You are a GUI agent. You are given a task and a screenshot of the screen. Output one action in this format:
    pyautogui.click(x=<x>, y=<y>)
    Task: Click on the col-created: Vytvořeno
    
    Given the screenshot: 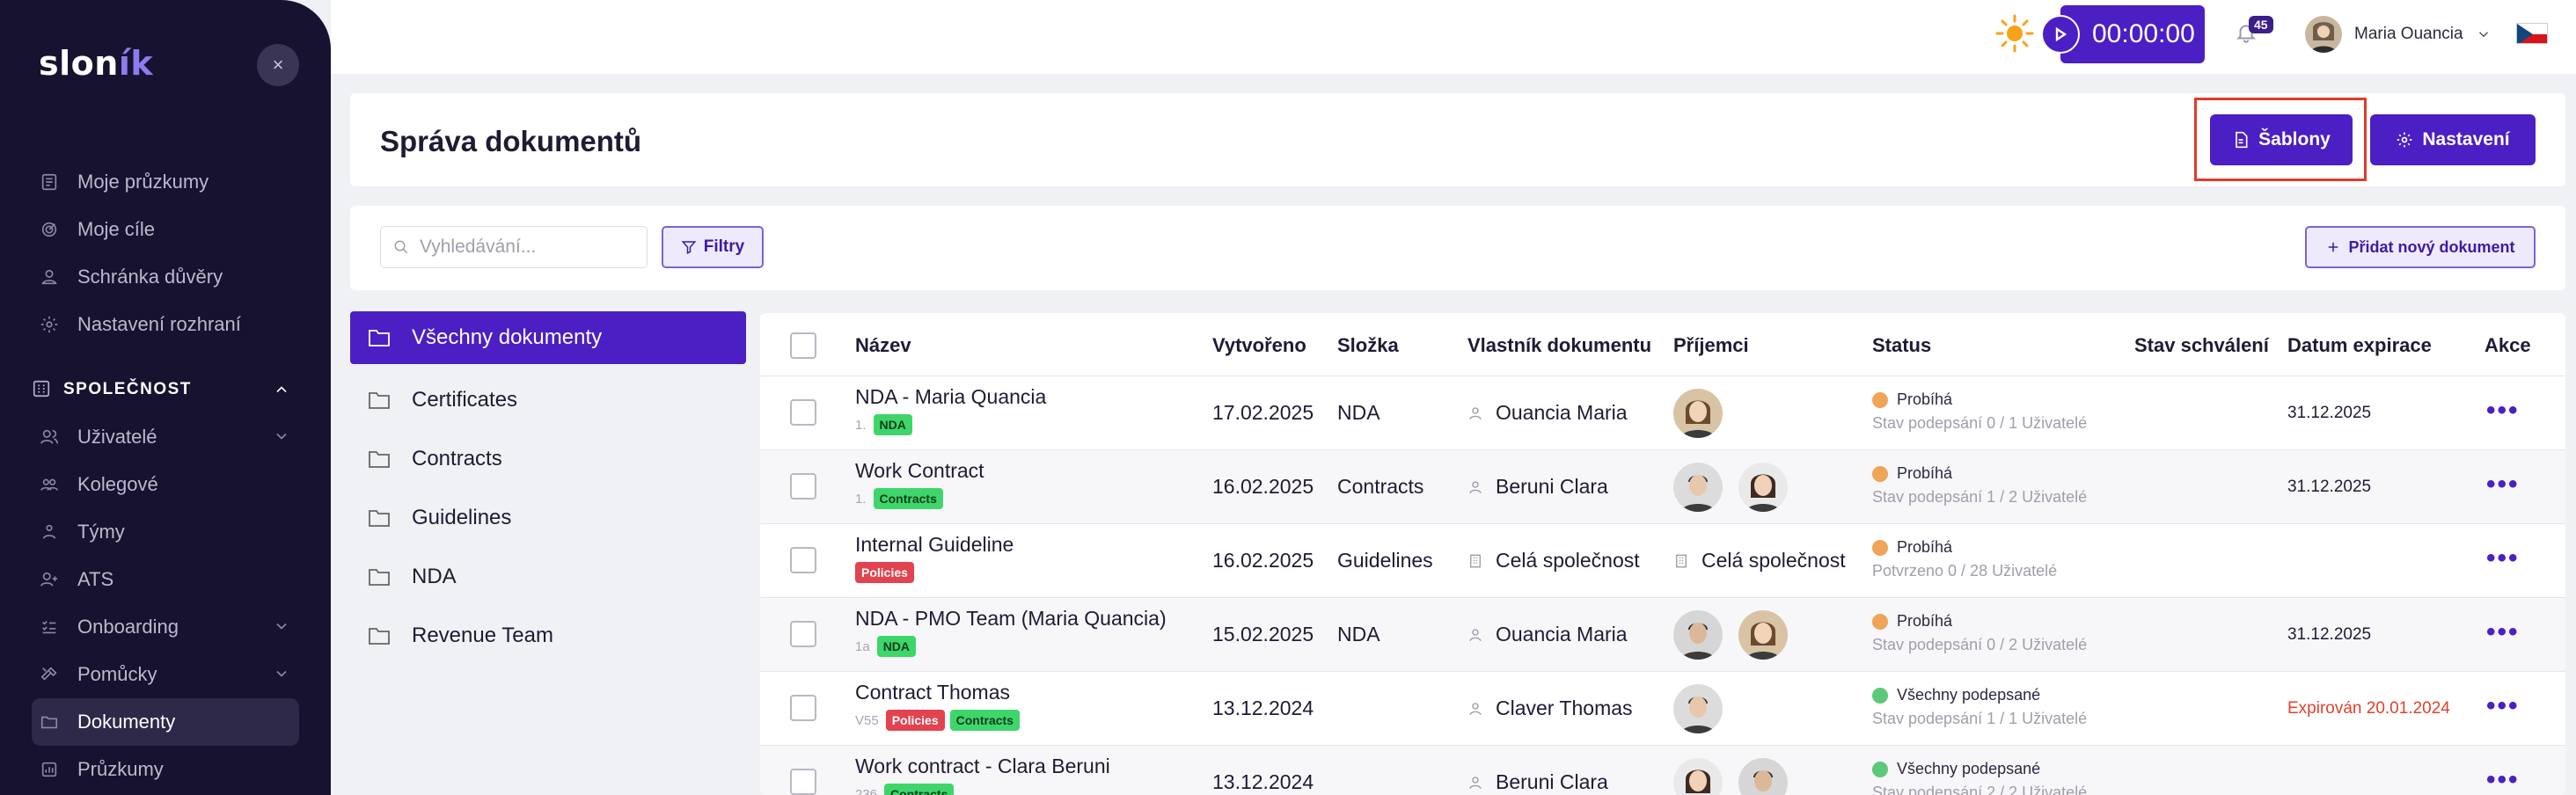 What is the action you would take?
    pyautogui.click(x=1259, y=345)
    